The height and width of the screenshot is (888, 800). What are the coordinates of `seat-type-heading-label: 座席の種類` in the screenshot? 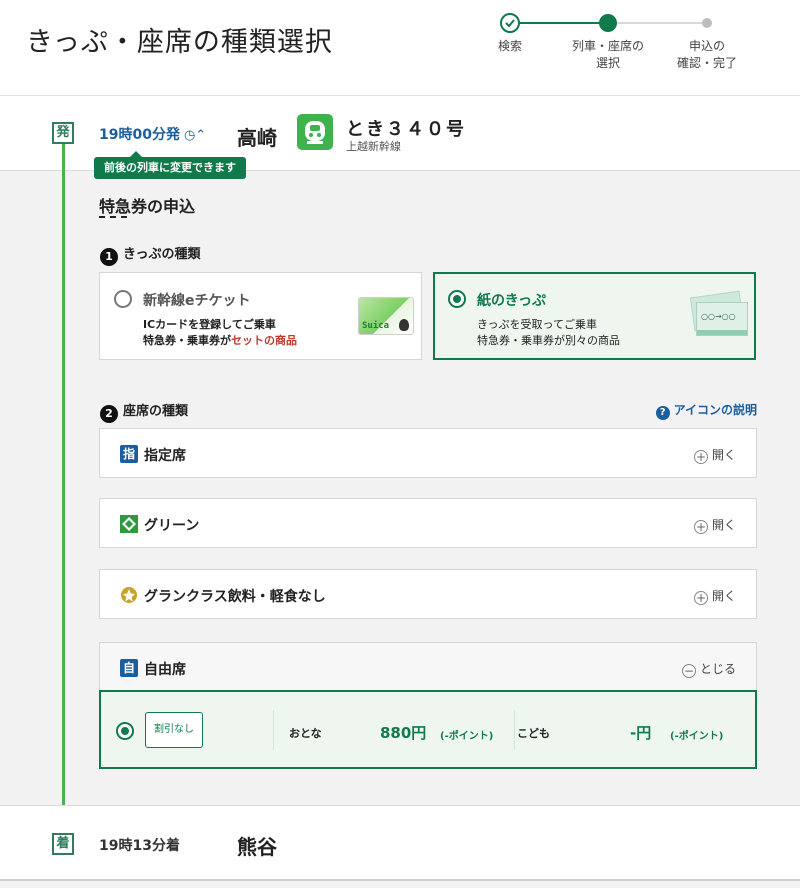 It's located at (156, 411).